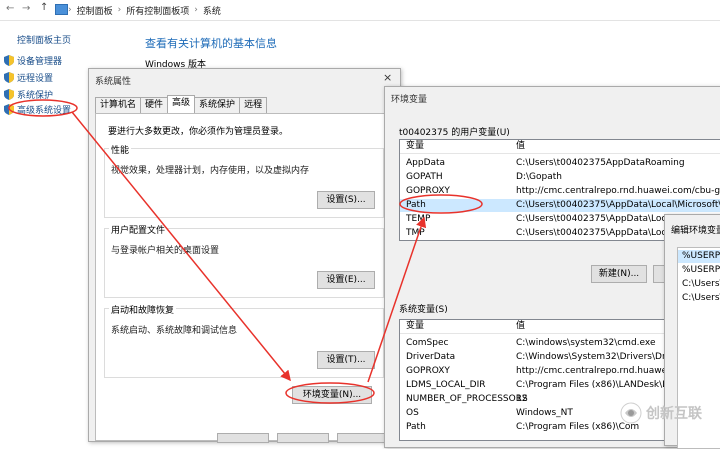  What do you see at coordinates (40, 62) in the screenshot?
I see `sidebar-item-label: 设备管理器` at bounding box center [40, 62].